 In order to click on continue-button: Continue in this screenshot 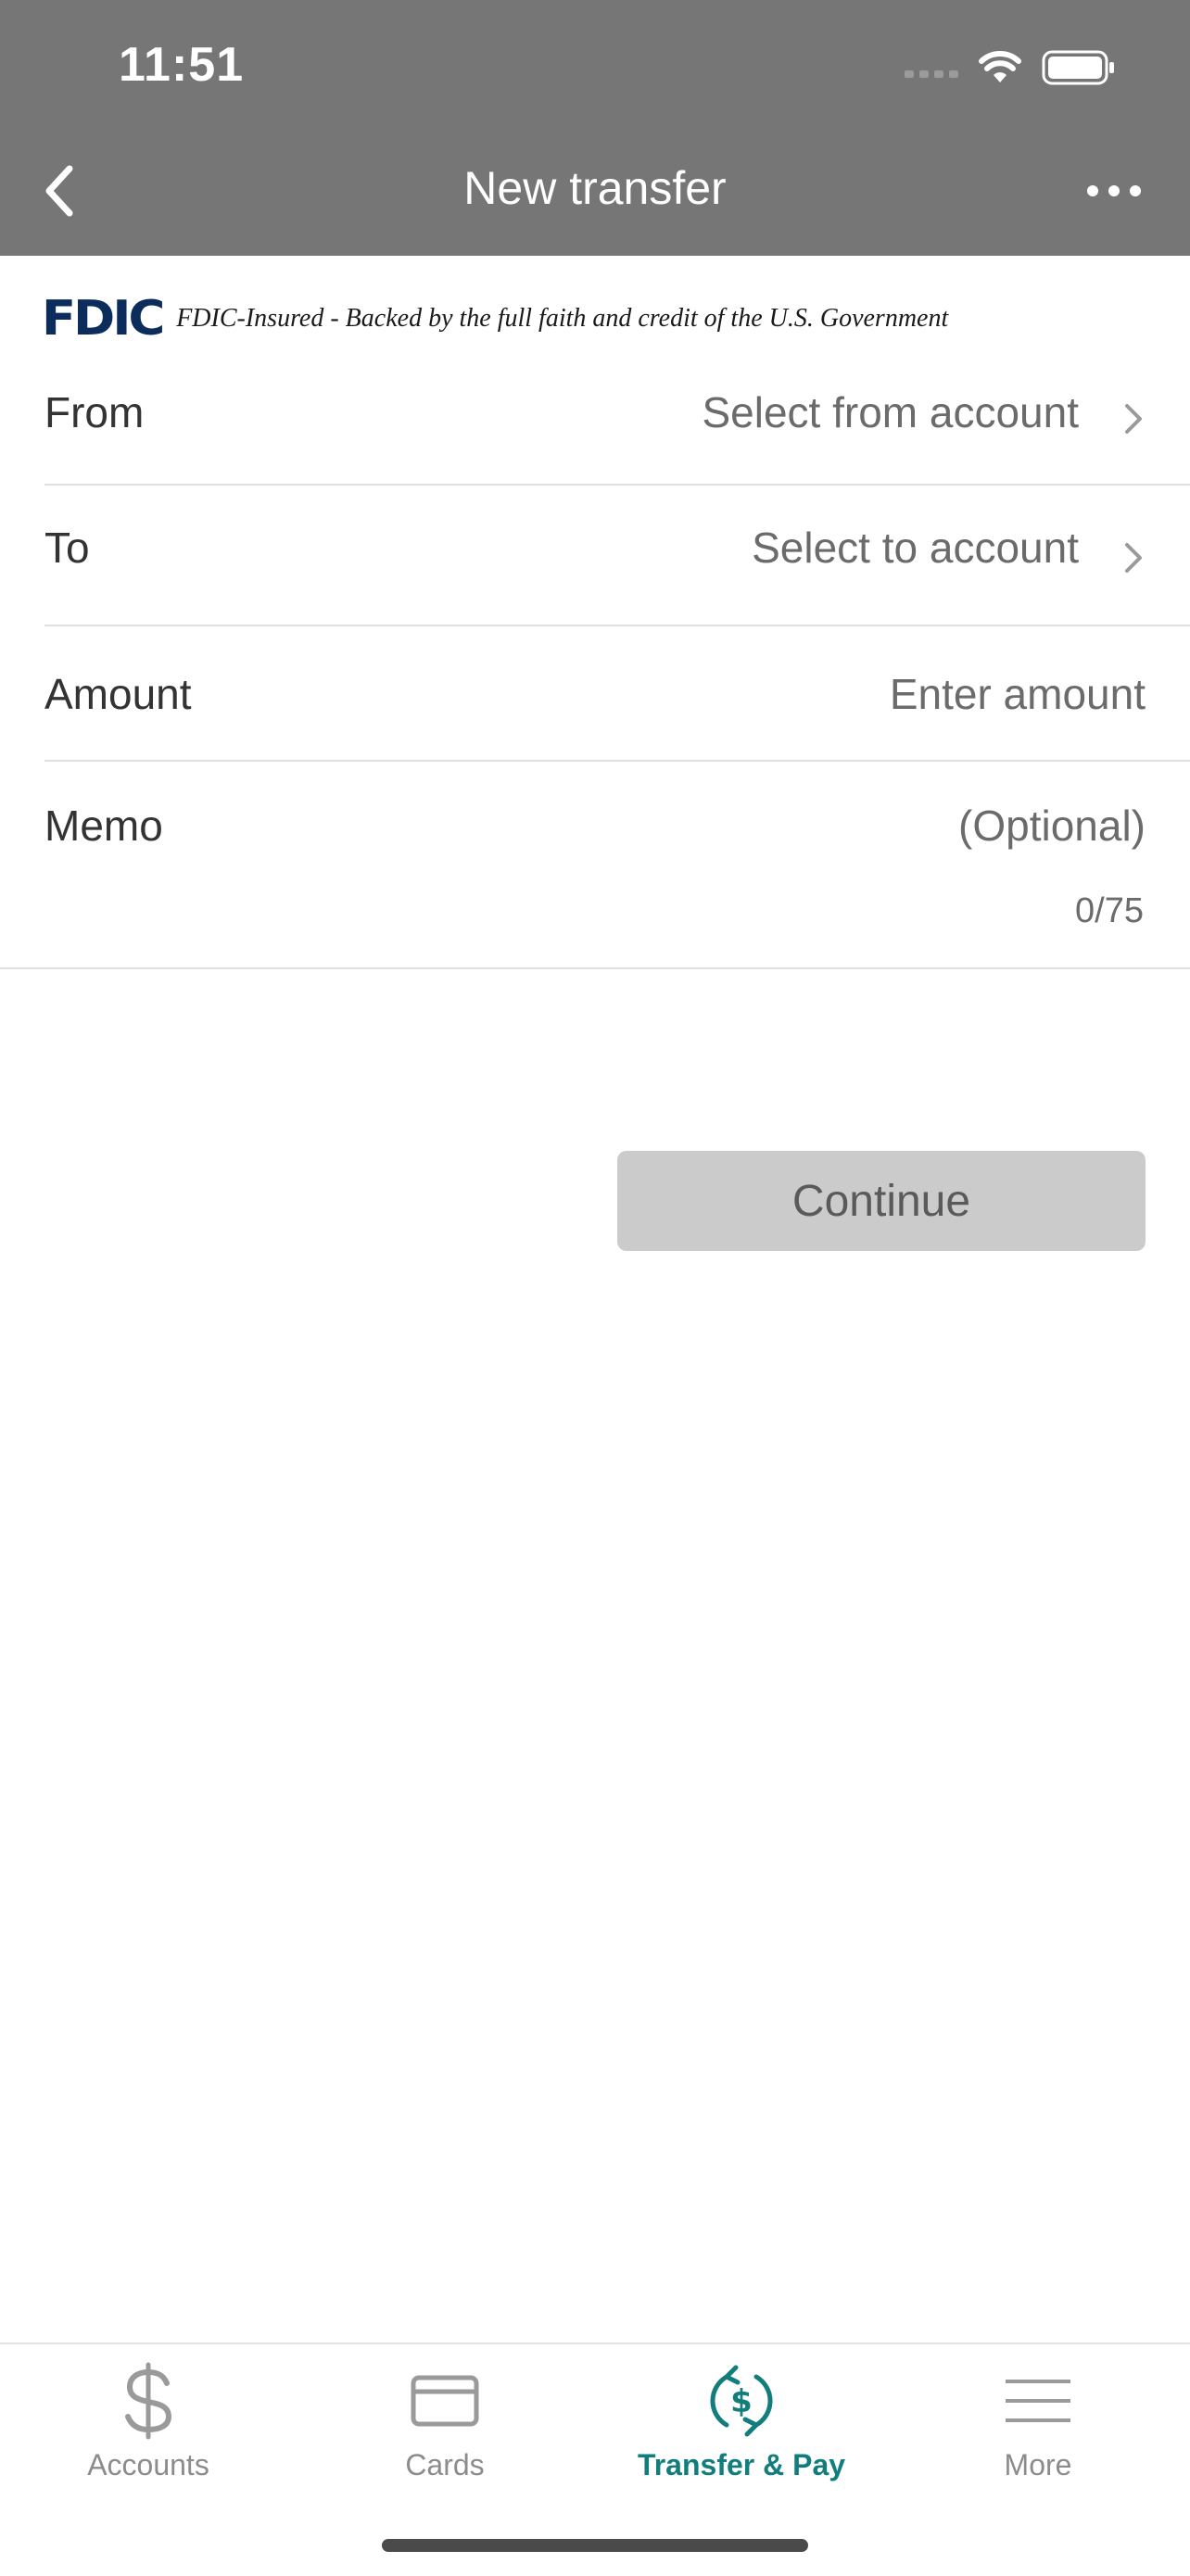, I will do `click(881, 1201)`.